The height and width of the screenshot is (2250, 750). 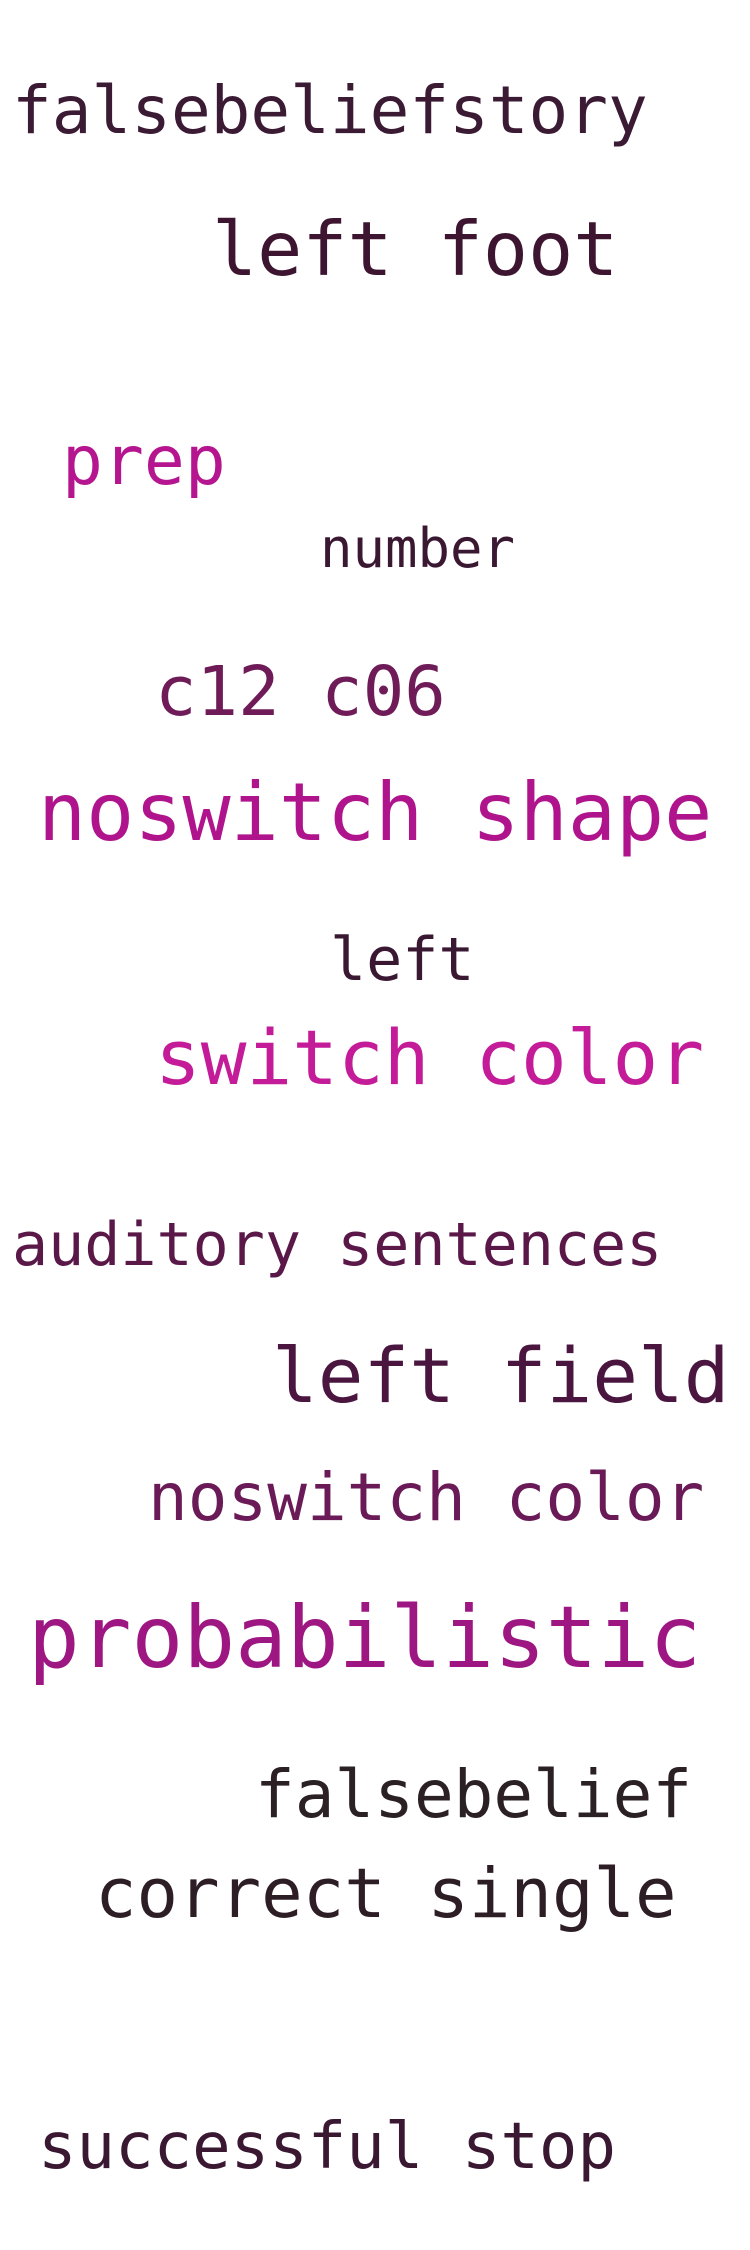 I want to click on word-falsebelief: falsebelief, so click(x=474, y=1794).